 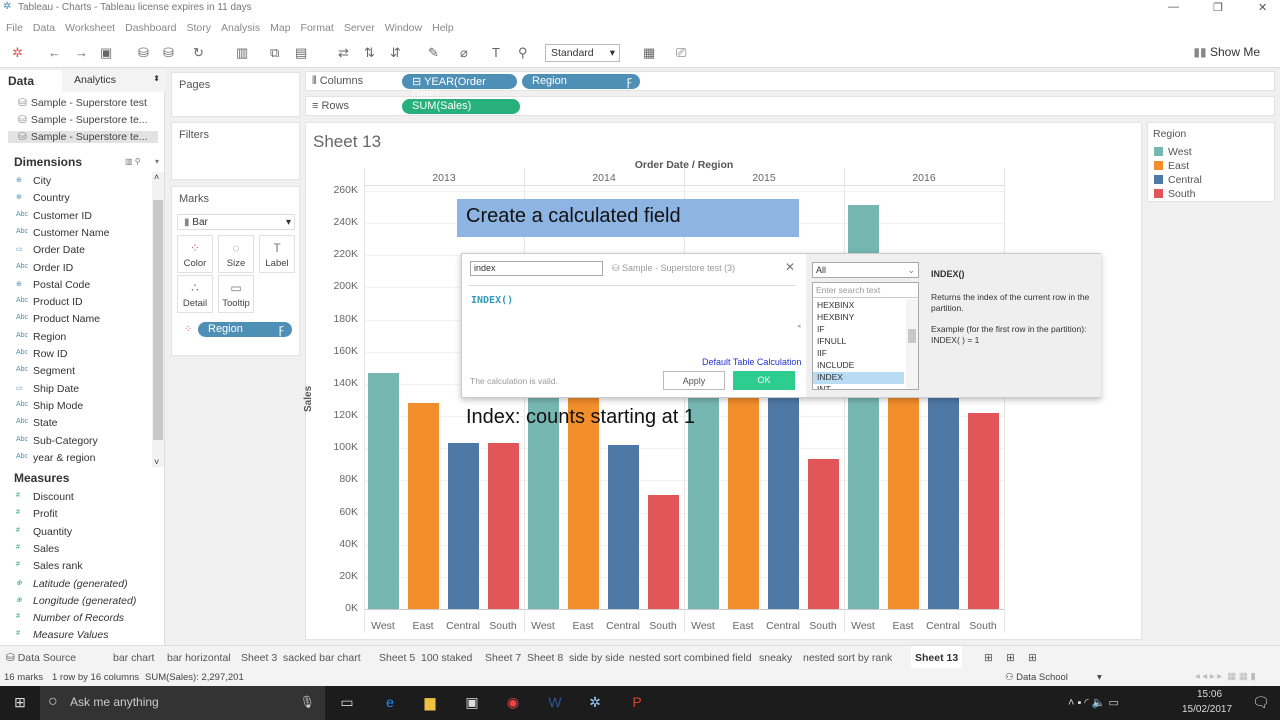 What do you see at coordinates (983, 510) in the screenshot?
I see `bar-2016-south` at bounding box center [983, 510].